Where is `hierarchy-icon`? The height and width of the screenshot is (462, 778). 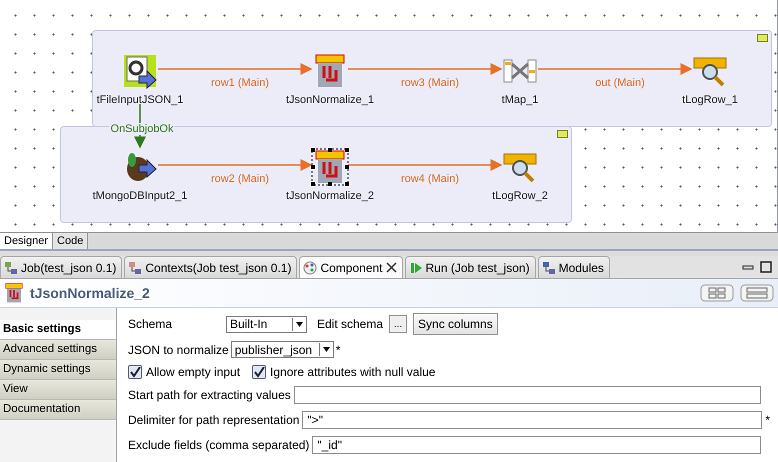
hierarchy-icon is located at coordinates (549, 267).